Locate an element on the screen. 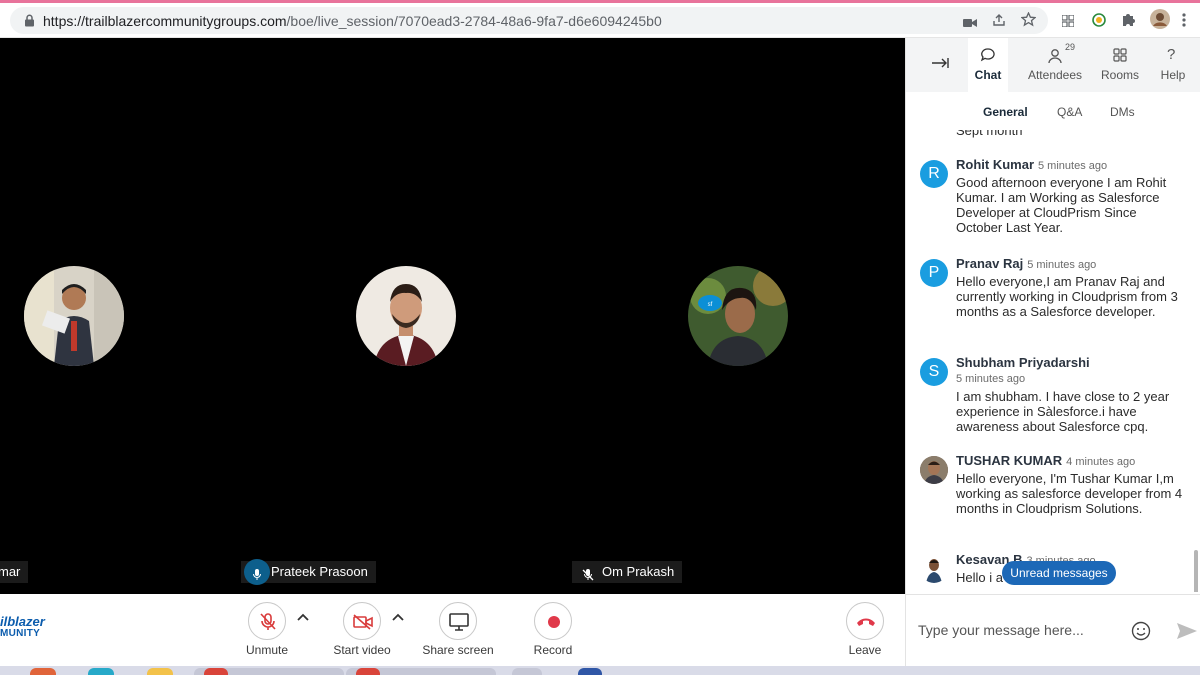 Image resolution: width=1200 pixels, height=675 pixels. share-screen-button is located at coordinates (458, 621).